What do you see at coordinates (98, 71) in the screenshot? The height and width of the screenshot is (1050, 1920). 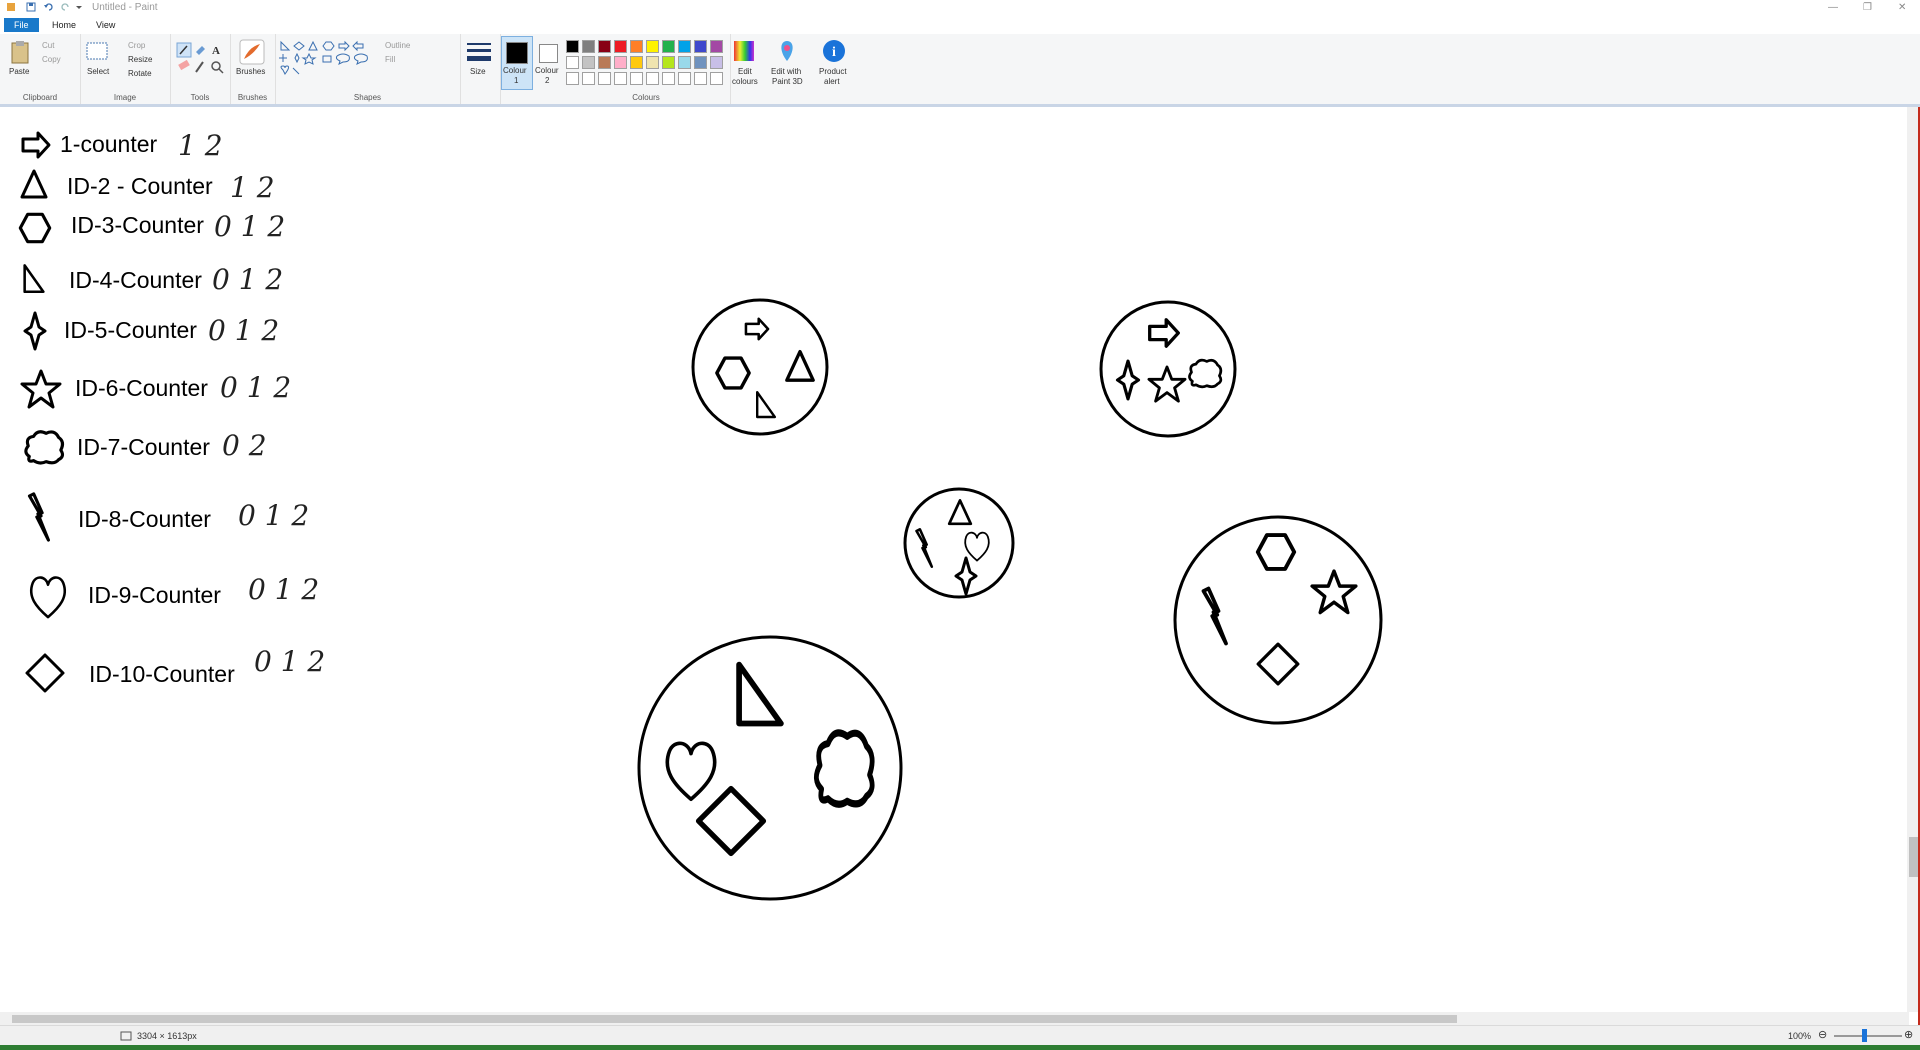 I see `select-button: Select` at bounding box center [98, 71].